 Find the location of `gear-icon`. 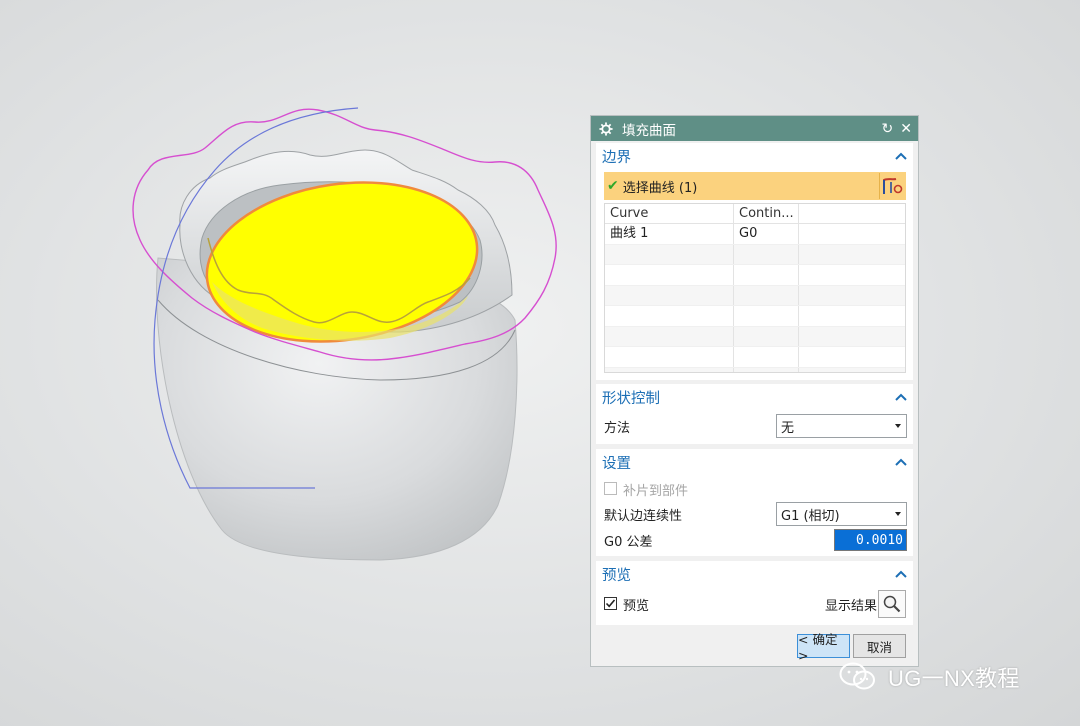

gear-icon is located at coordinates (606, 128).